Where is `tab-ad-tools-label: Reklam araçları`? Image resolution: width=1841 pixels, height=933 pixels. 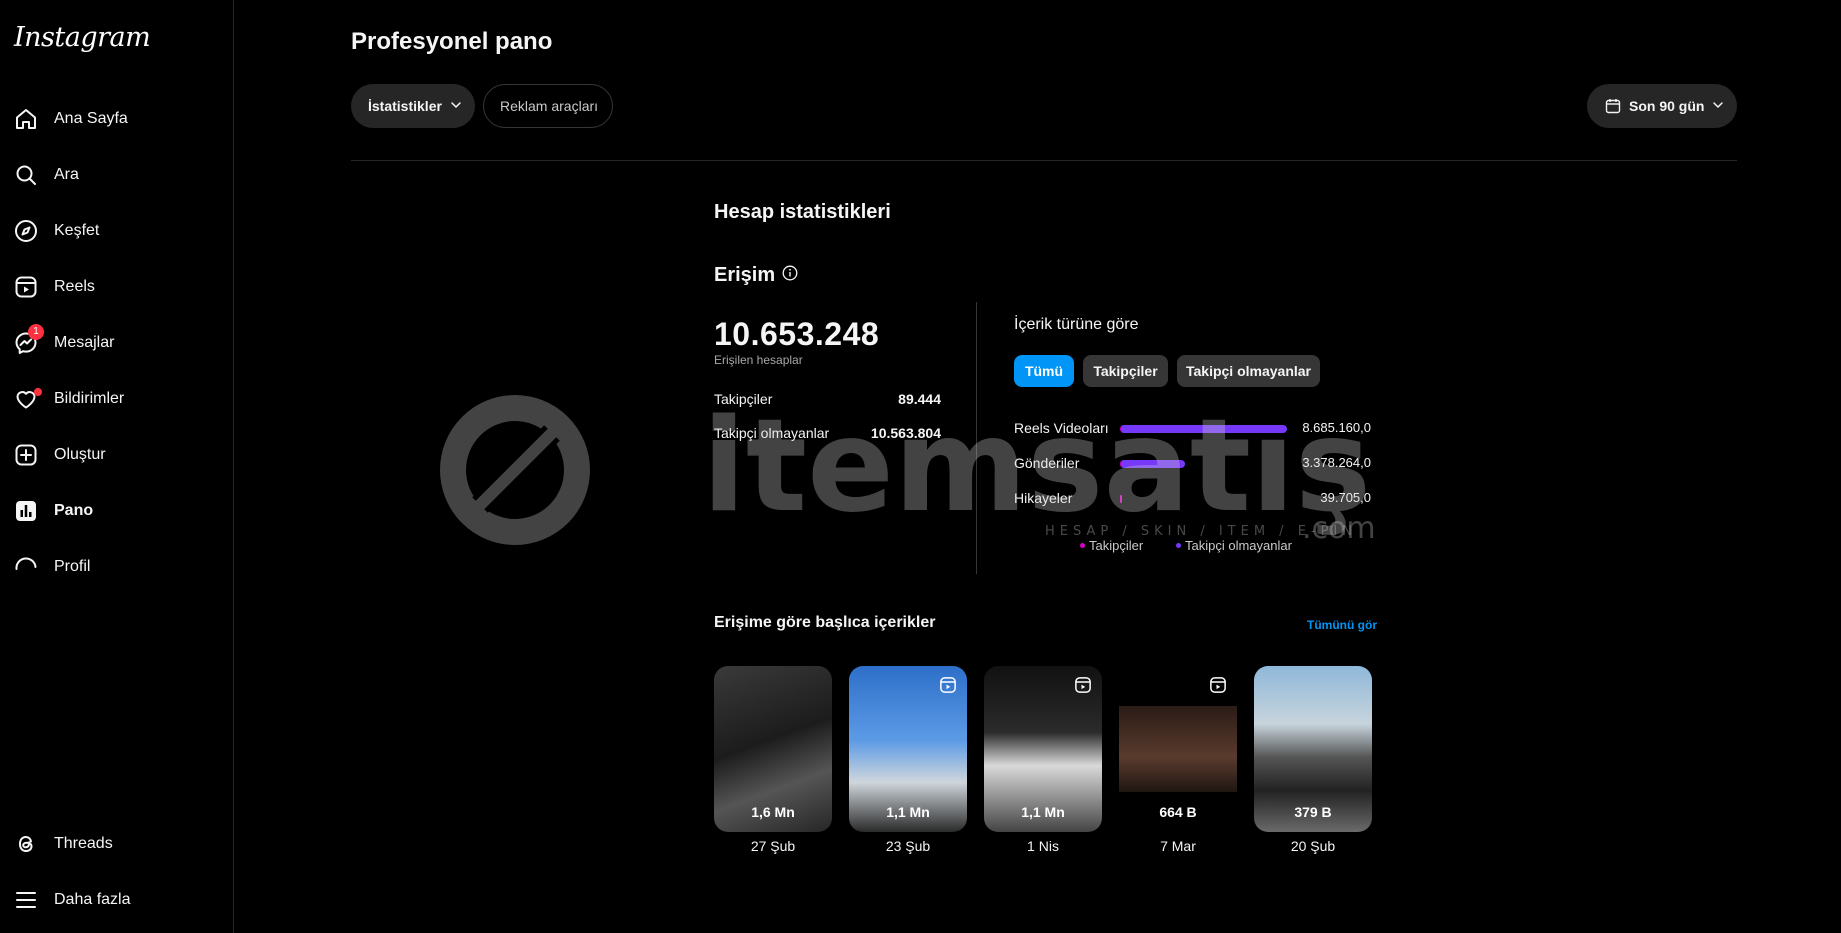
tab-ad-tools-label: Reklam araçları is located at coordinates (549, 106).